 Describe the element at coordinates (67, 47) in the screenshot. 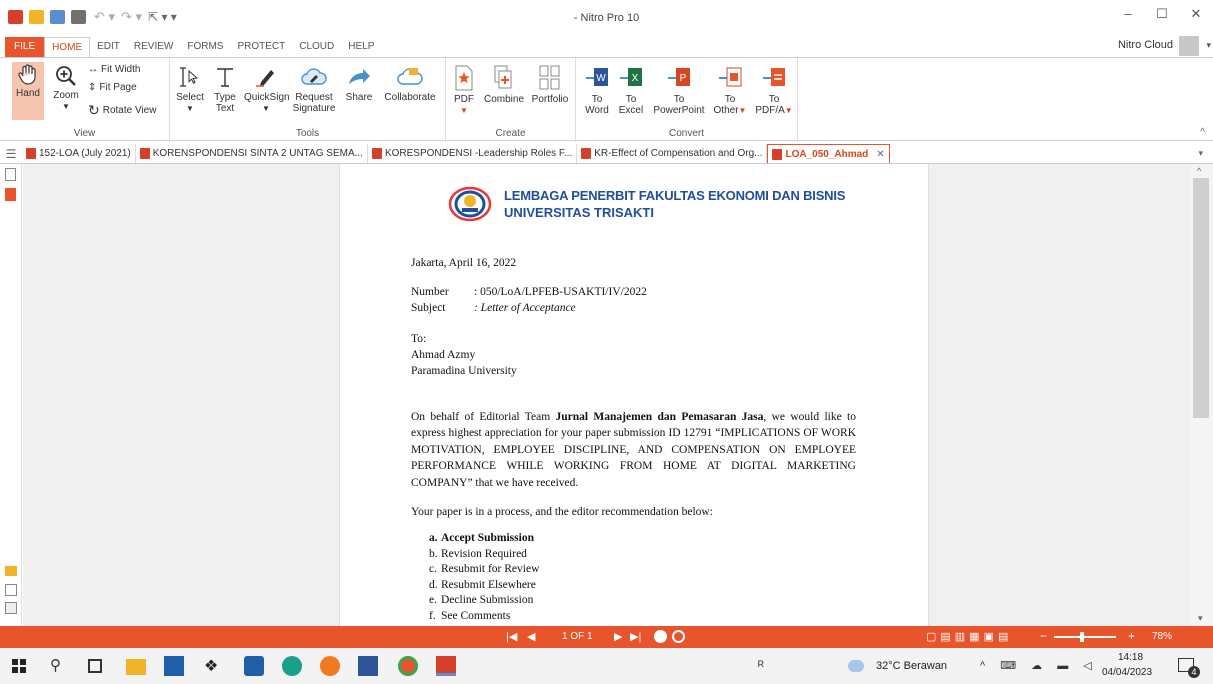

I see `tab-home: HOME` at that location.